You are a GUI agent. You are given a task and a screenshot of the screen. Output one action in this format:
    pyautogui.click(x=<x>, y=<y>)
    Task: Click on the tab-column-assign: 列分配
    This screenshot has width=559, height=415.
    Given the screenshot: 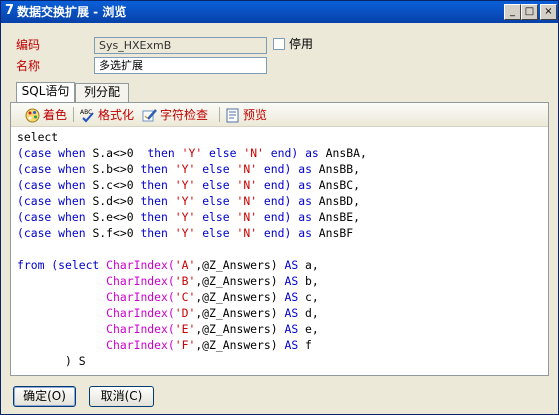 What is the action you would take?
    pyautogui.click(x=102, y=92)
    